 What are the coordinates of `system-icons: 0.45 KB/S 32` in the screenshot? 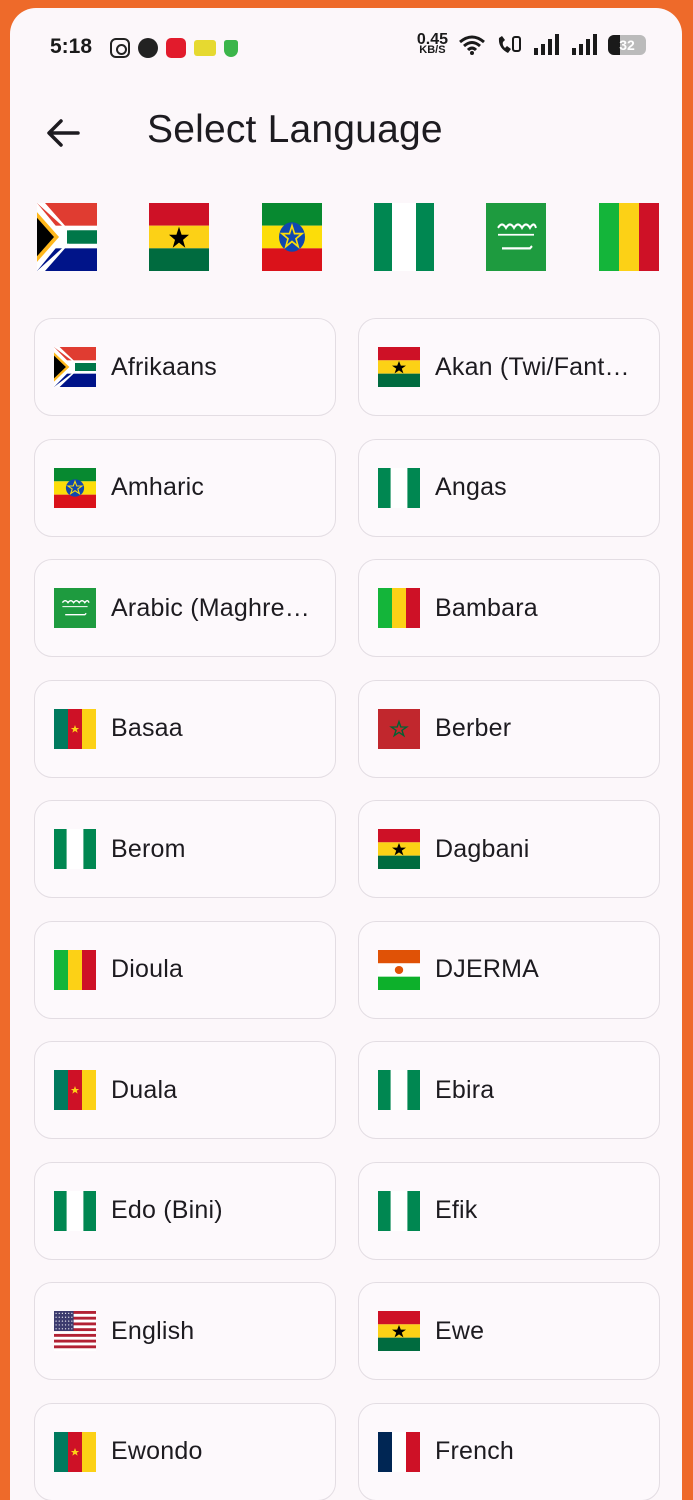 It's located at (531, 43).